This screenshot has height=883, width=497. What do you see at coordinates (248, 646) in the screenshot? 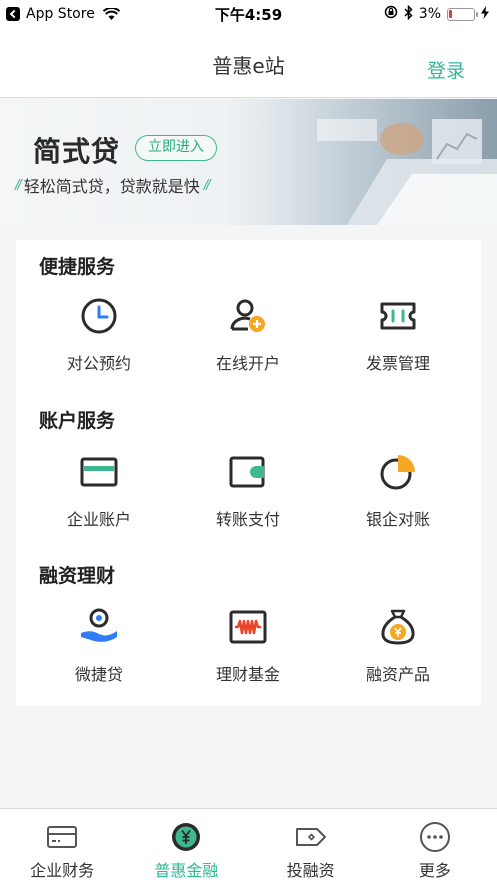
I see `service-wealth-fund: 理财基金` at bounding box center [248, 646].